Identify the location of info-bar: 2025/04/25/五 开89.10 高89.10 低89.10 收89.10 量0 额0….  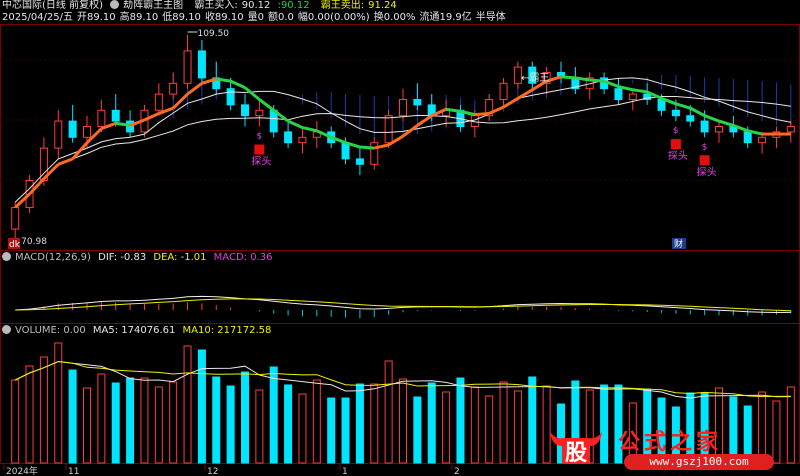
(256, 18).